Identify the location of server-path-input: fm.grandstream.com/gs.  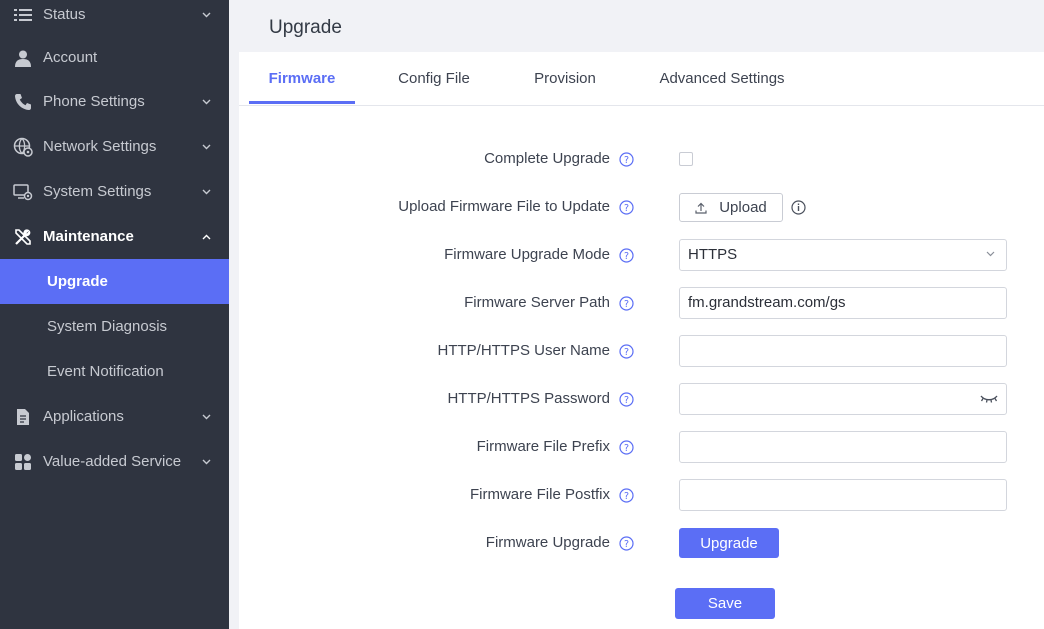
(843, 303).